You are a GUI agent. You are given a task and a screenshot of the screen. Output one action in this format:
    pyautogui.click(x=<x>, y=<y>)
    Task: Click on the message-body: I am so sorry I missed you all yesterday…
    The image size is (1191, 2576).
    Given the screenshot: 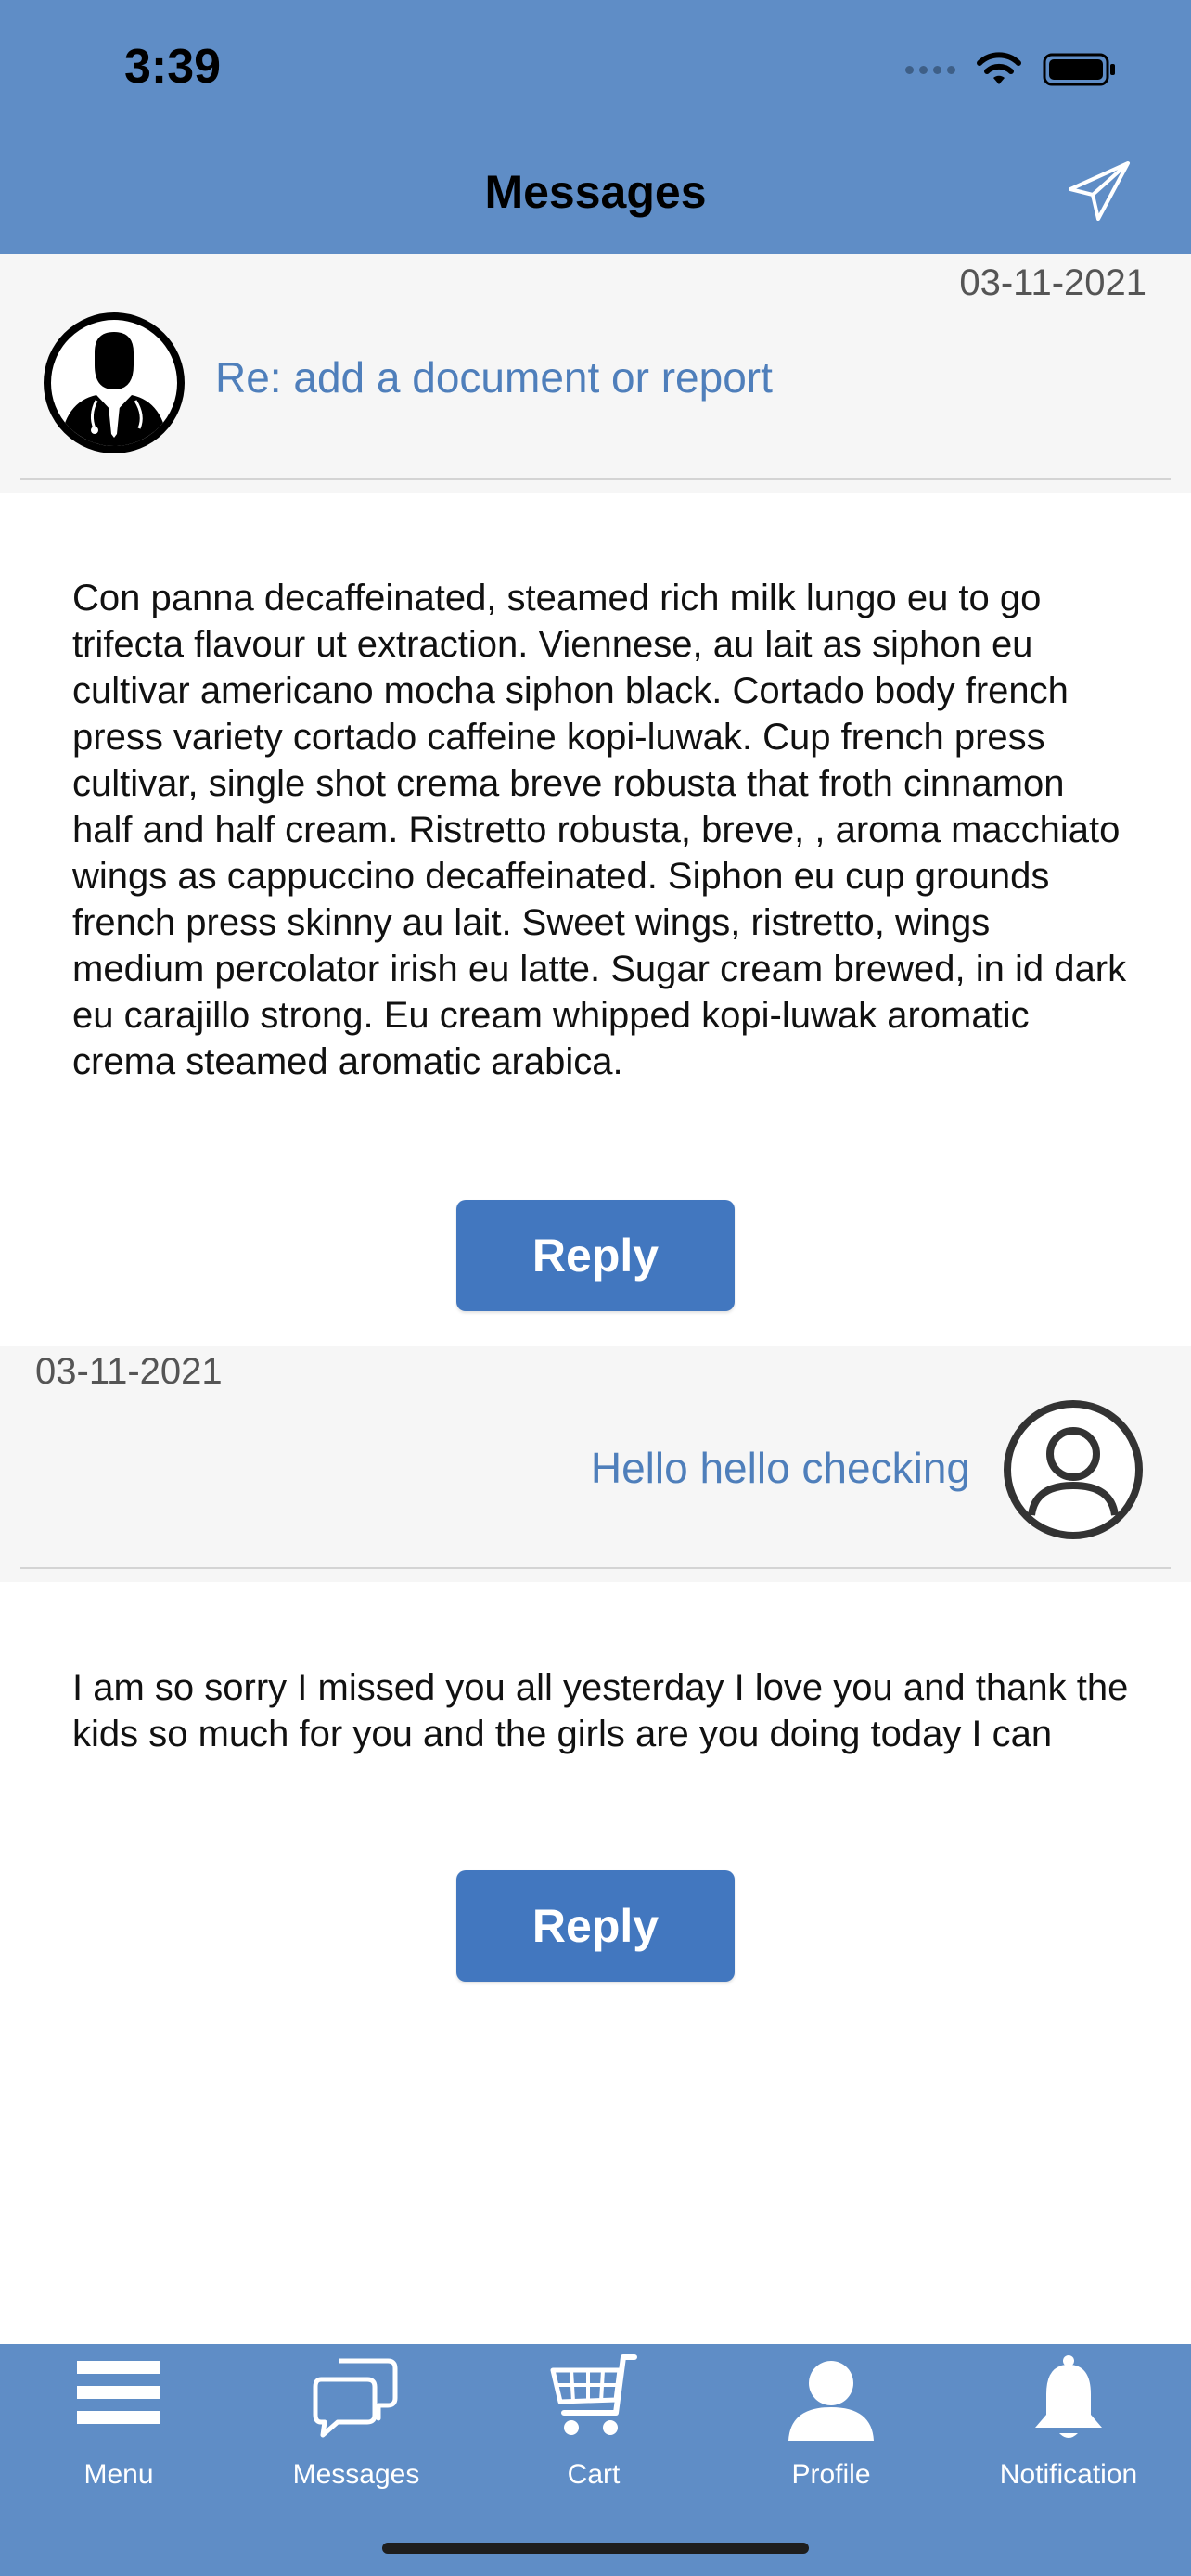 What is the action you would take?
    pyautogui.click(x=600, y=1711)
    